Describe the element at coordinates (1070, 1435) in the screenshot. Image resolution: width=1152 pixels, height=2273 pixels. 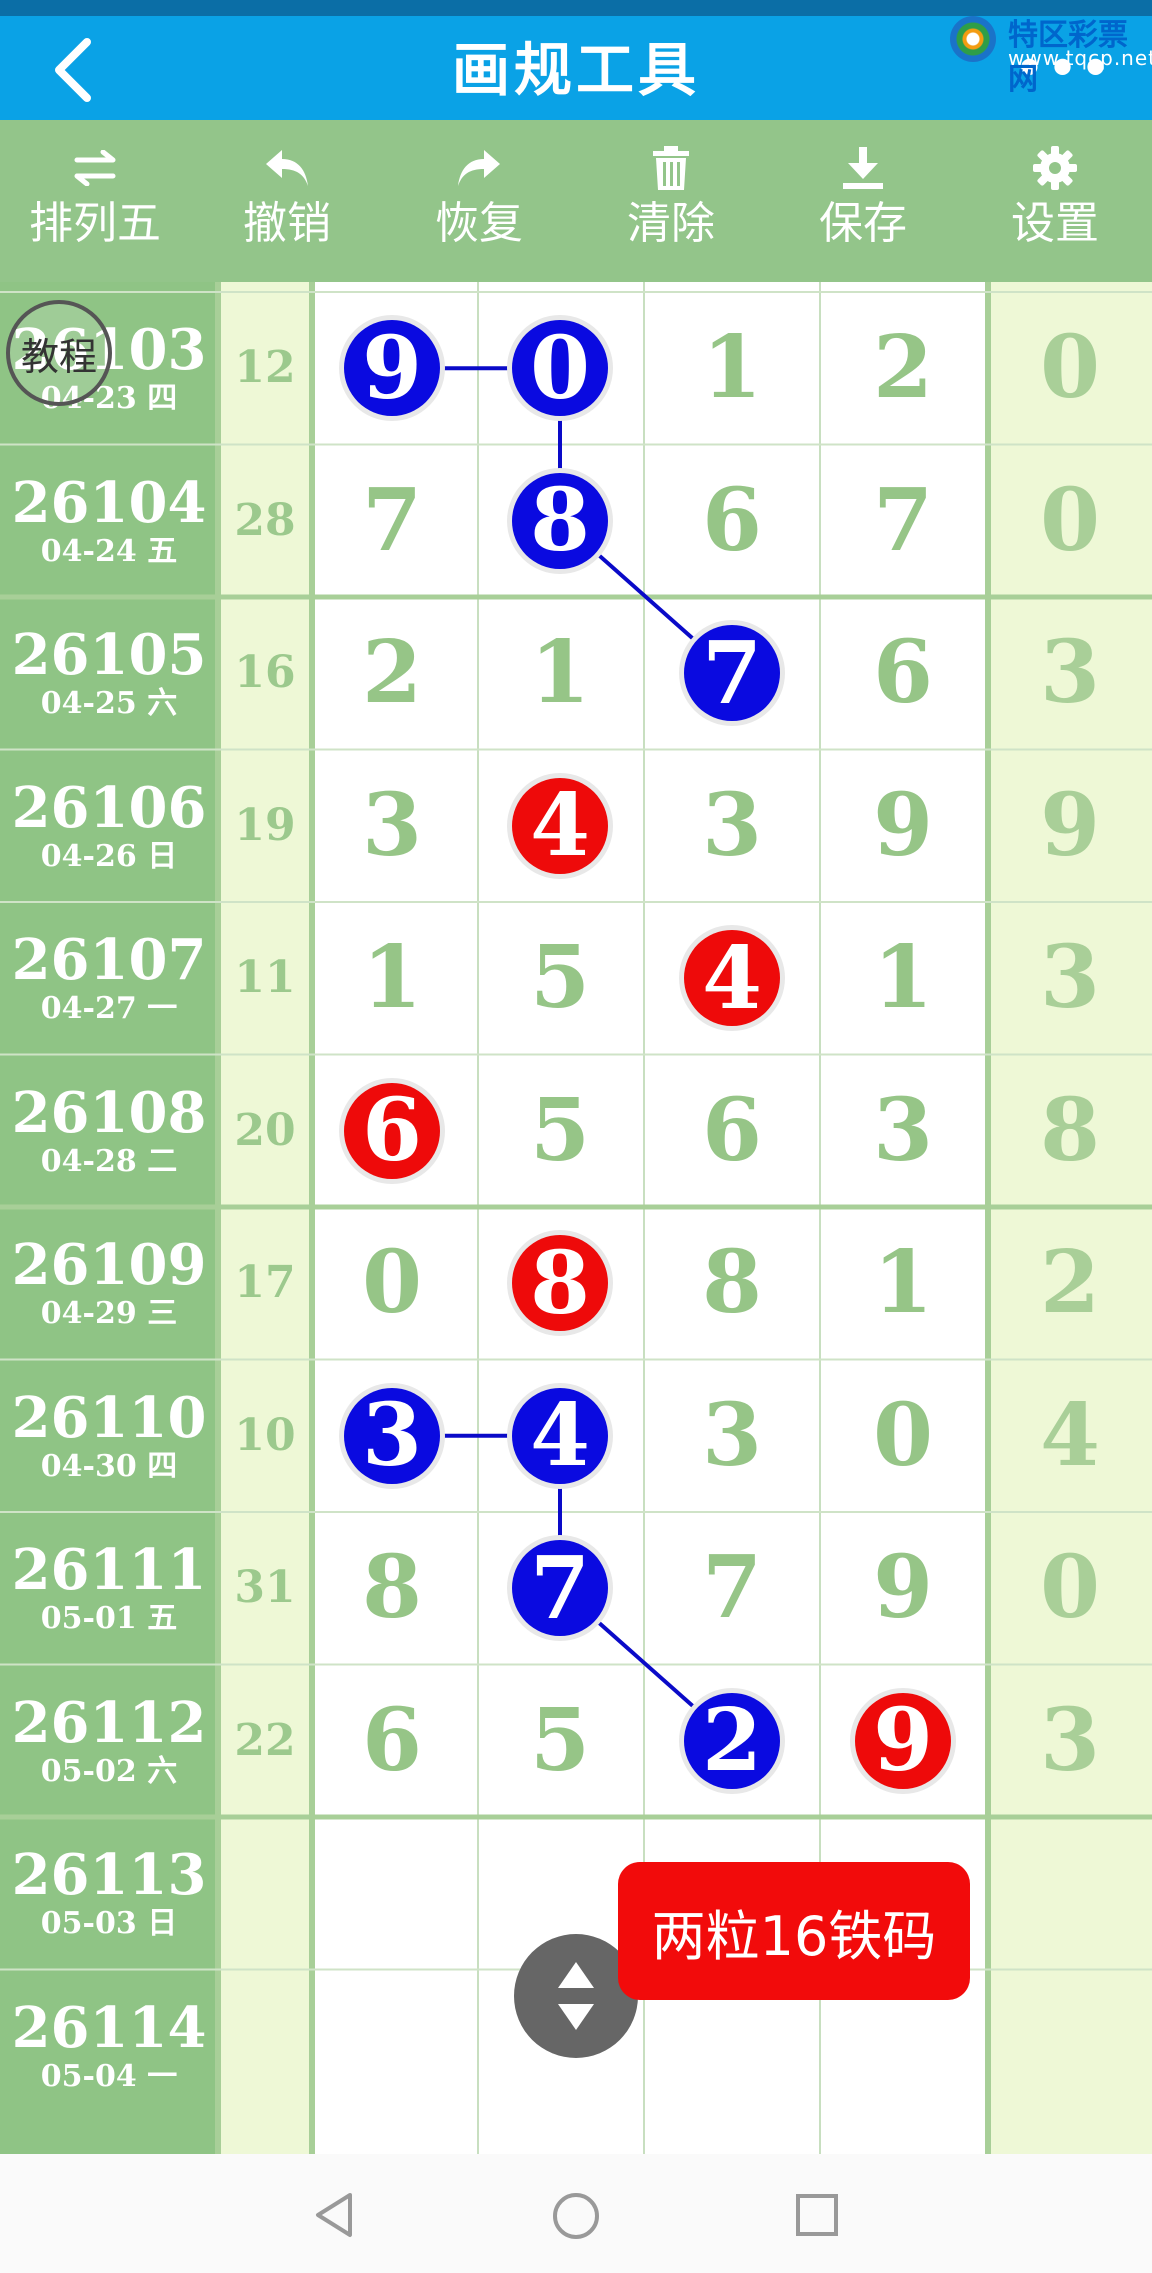
I see `fifth-digit-cell: 4` at that location.